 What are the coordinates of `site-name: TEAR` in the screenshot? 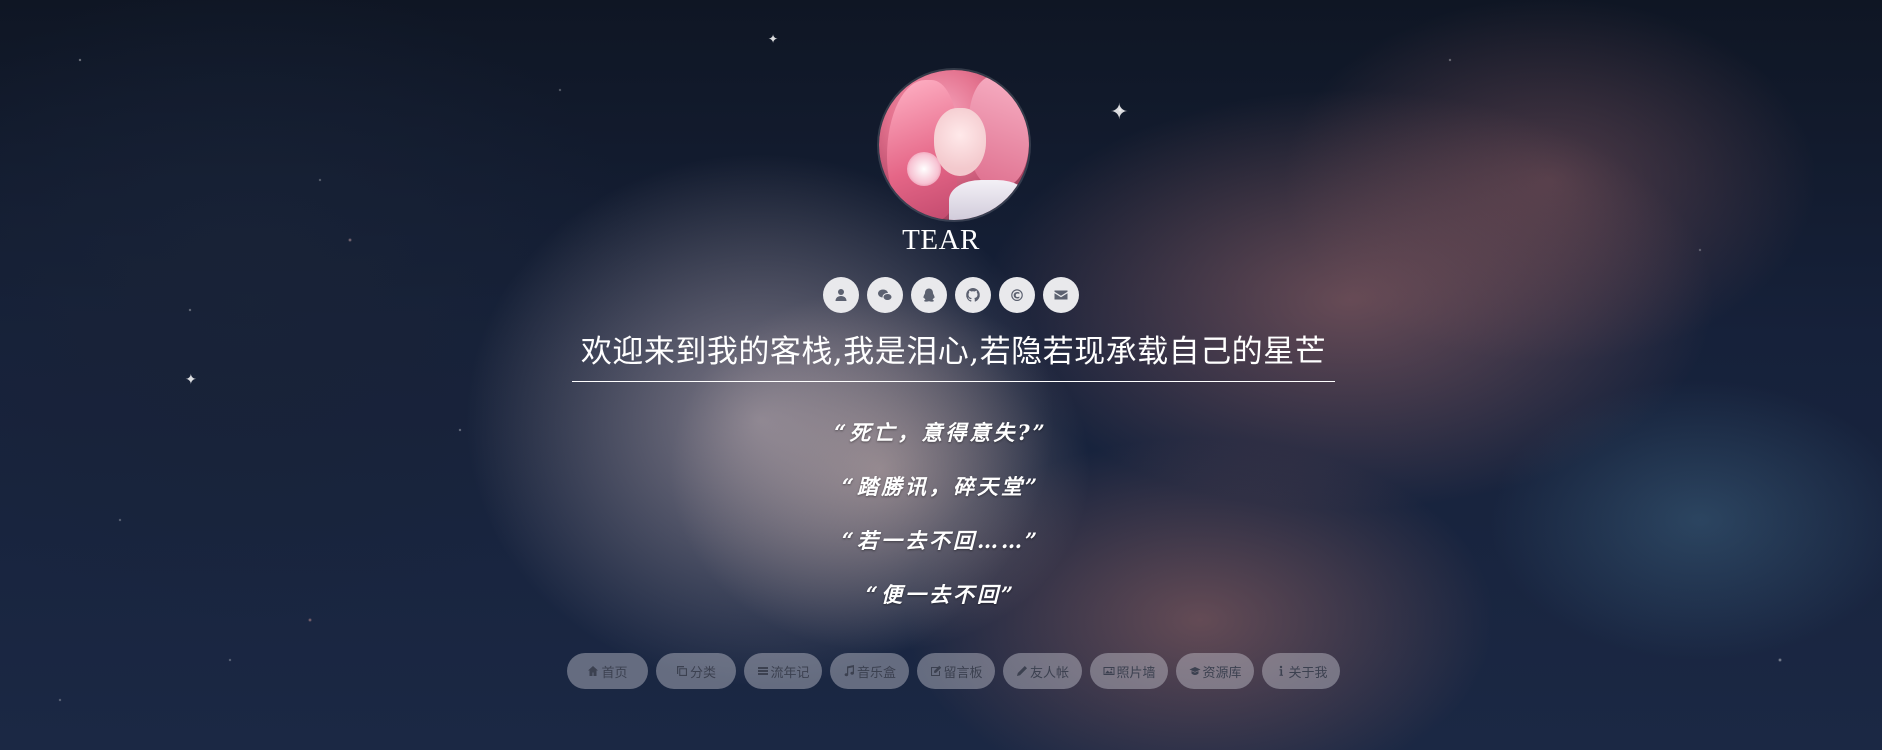 It's located at (941, 240).